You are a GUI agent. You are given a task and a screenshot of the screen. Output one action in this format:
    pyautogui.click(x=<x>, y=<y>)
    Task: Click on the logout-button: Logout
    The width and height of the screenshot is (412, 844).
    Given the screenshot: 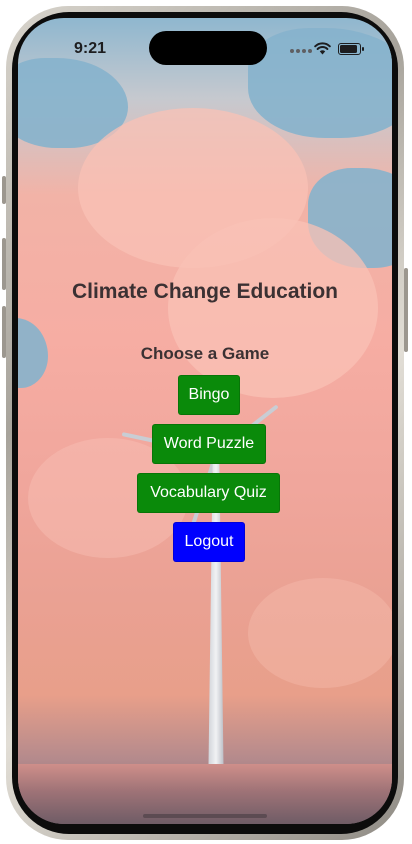 What is the action you would take?
    pyautogui.click(x=209, y=542)
    